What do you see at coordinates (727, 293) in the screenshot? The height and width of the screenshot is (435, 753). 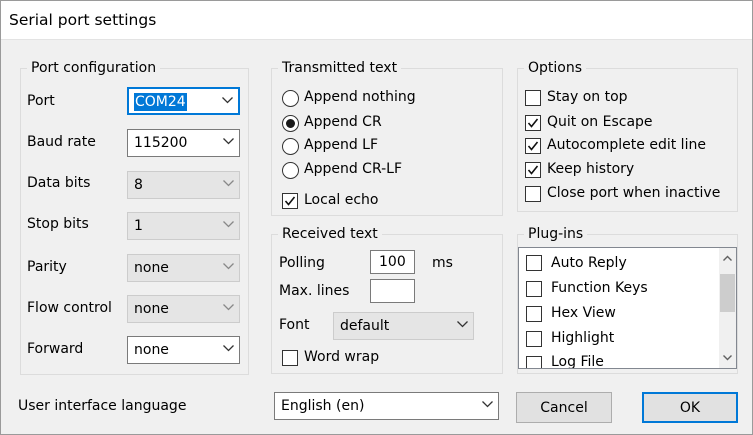 I see `scroll-thumb` at bounding box center [727, 293].